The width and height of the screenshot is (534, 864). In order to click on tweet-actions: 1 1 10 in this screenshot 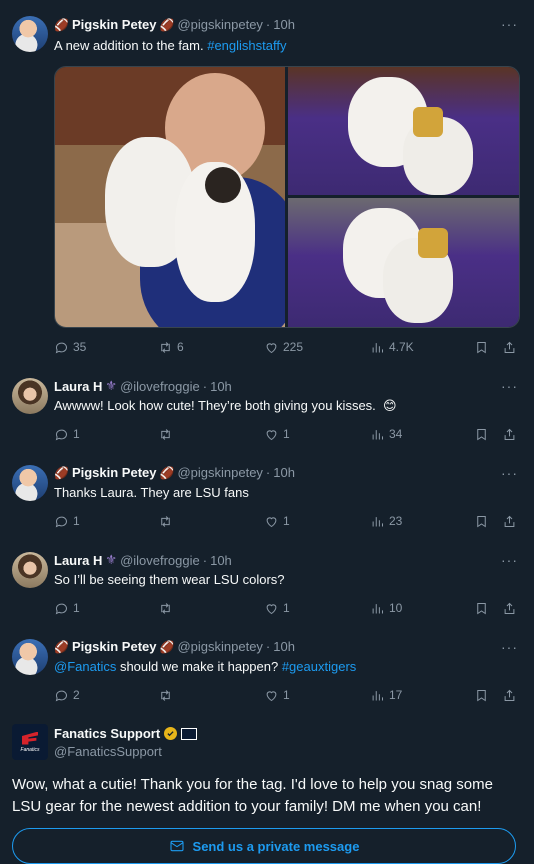, I will do `click(287, 608)`.